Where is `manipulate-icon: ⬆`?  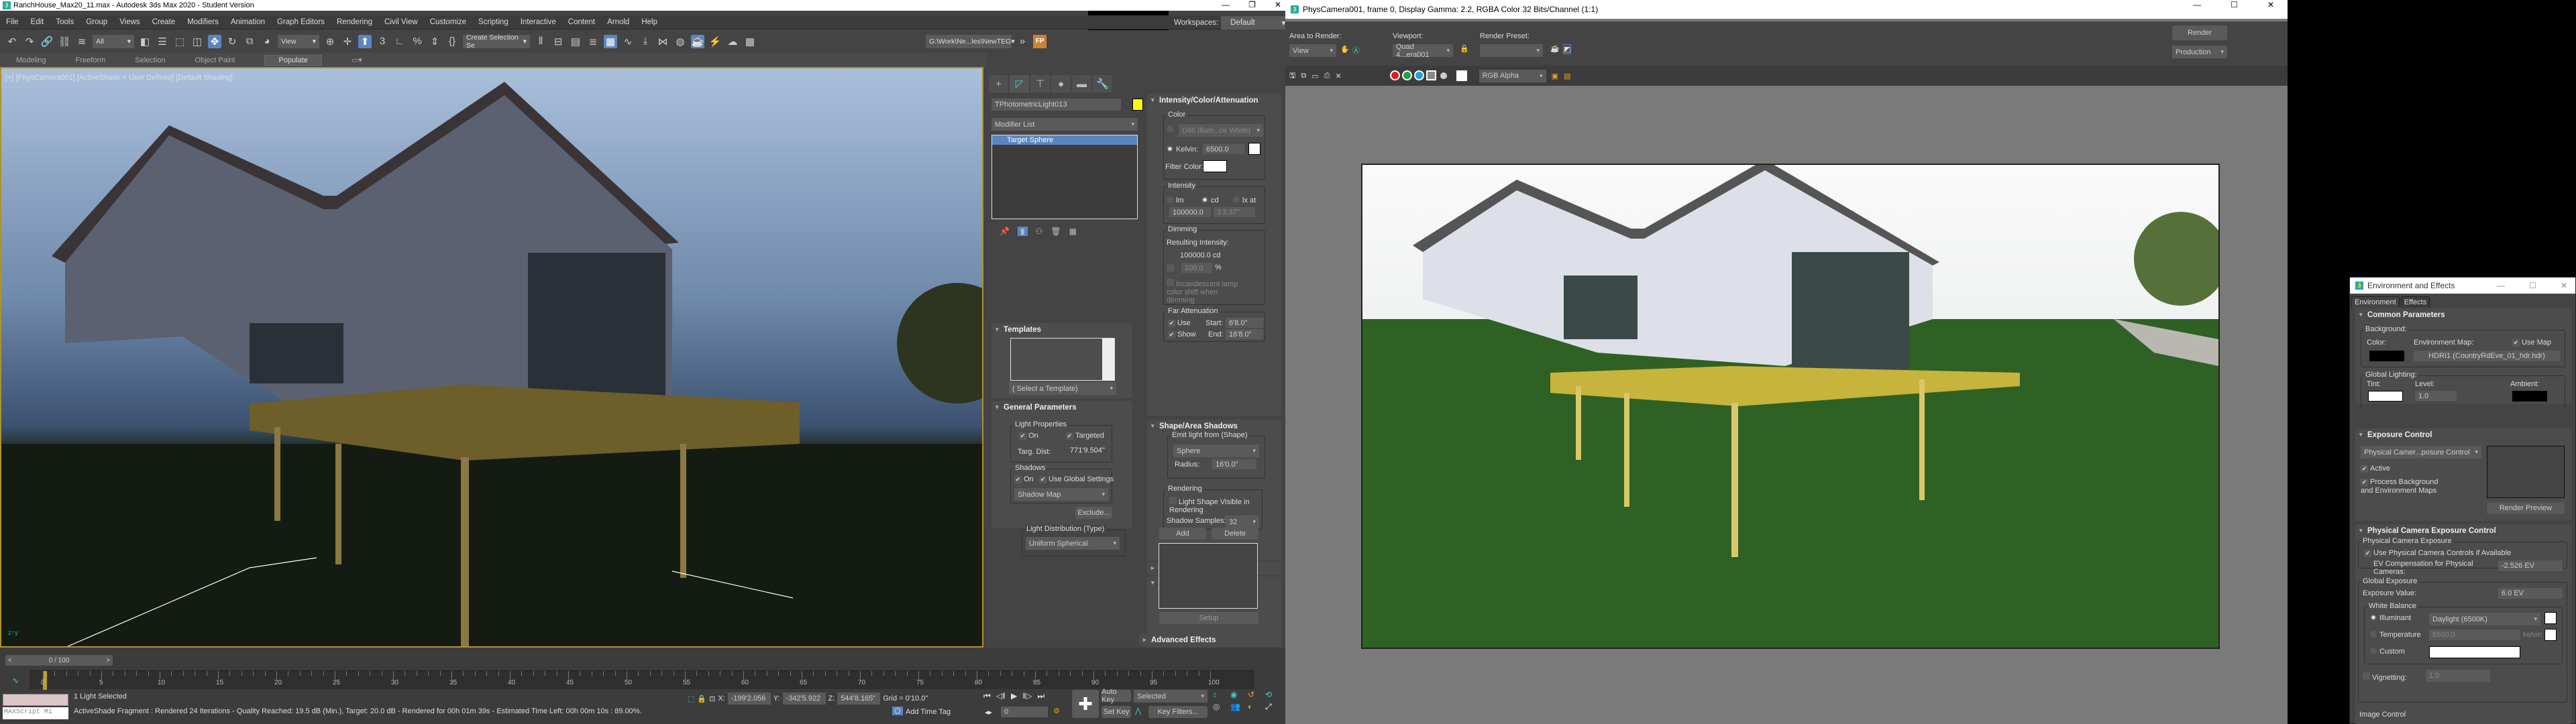
manipulate-icon: ⬆ is located at coordinates (365, 41).